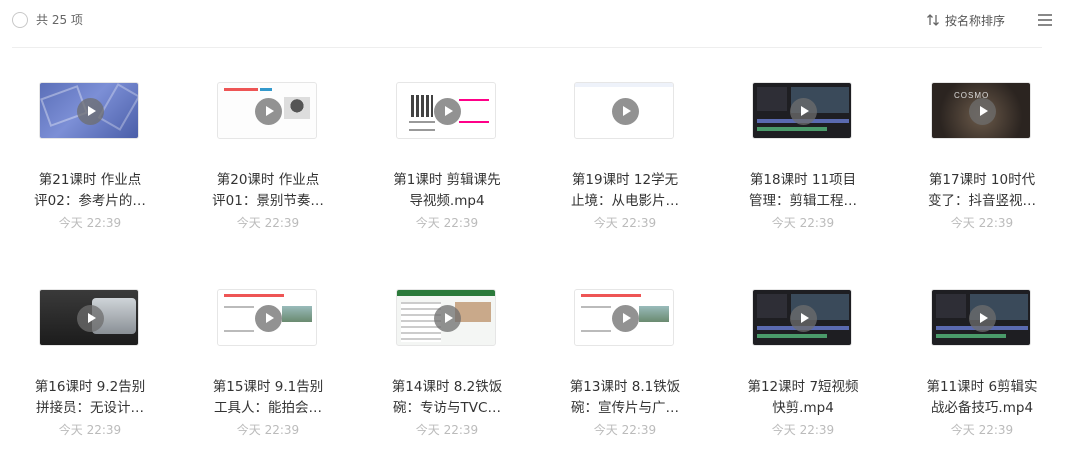 The width and height of the screenshot is (1070, 466). I want to click on file-item: 第18课时 11项目 管理：剪辑工程… 今天 22:39, so click(803, 162).